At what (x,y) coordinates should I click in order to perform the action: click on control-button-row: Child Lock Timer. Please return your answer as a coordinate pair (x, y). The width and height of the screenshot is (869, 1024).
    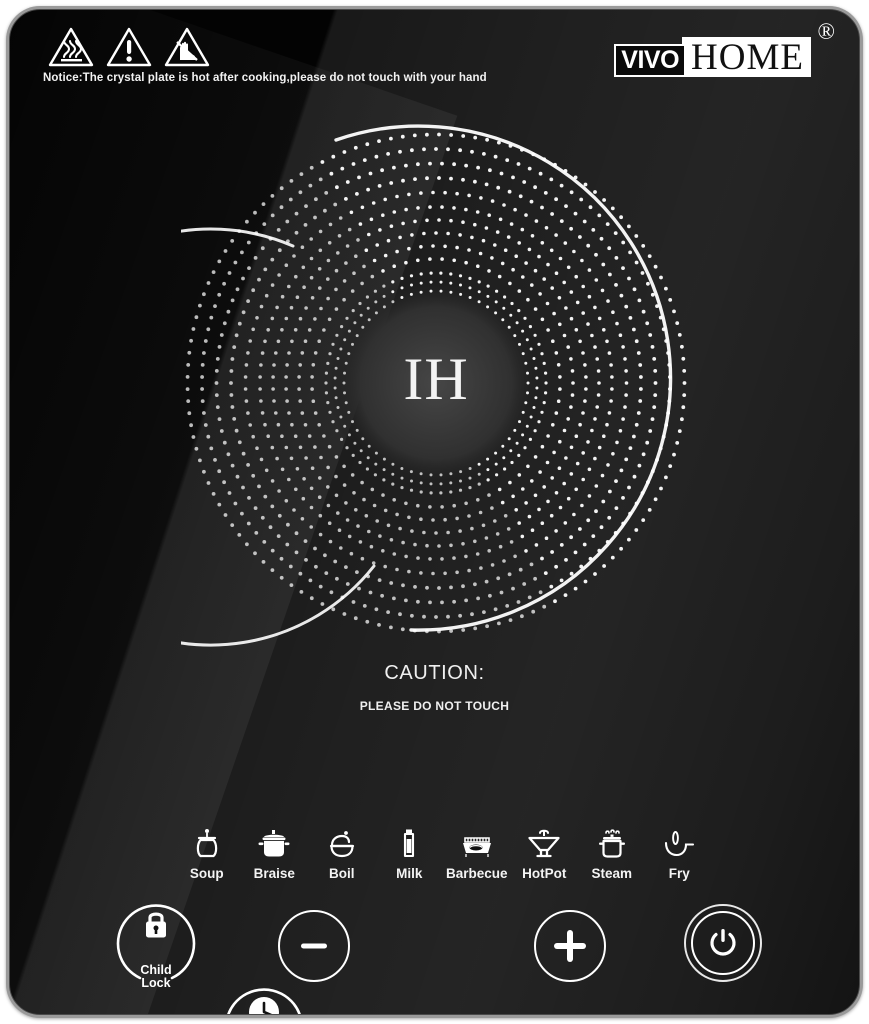
    Looking at the image, I should click on (434, 954).